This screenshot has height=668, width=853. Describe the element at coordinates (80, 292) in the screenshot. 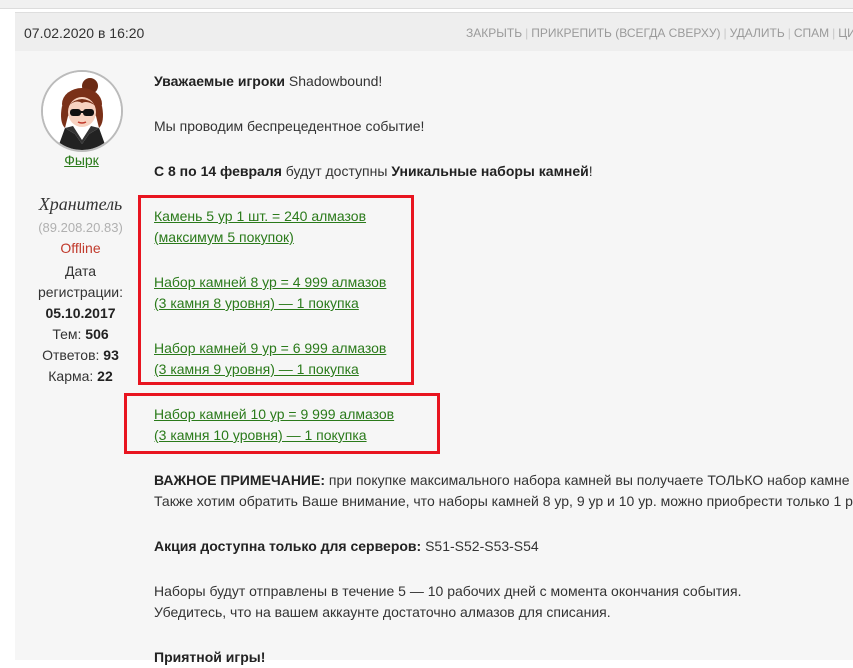

I see `reg-label-2: регистрации:` at that location.